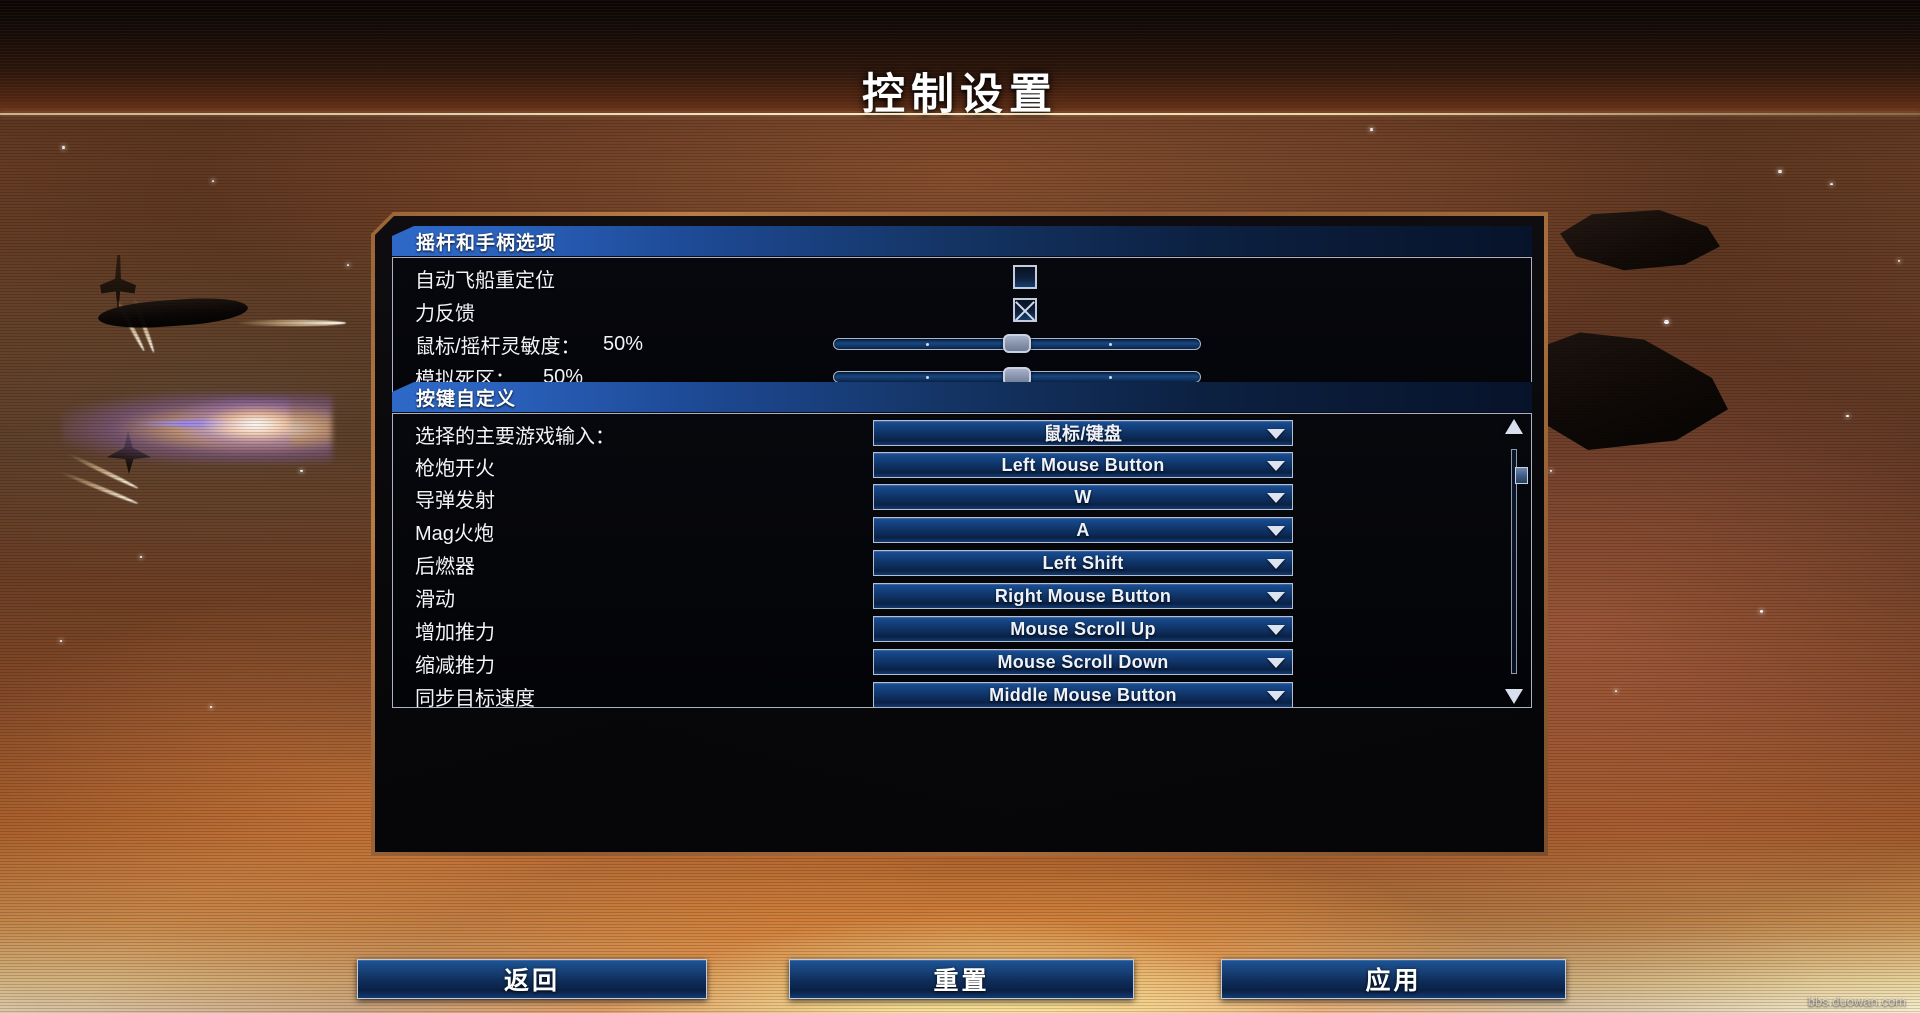 The height and width of the screenshot is (1013, 1920). I want to click on option-row-sensitivity: 鼠标/摇杆灵敏度： 50%, so click(962, 344).